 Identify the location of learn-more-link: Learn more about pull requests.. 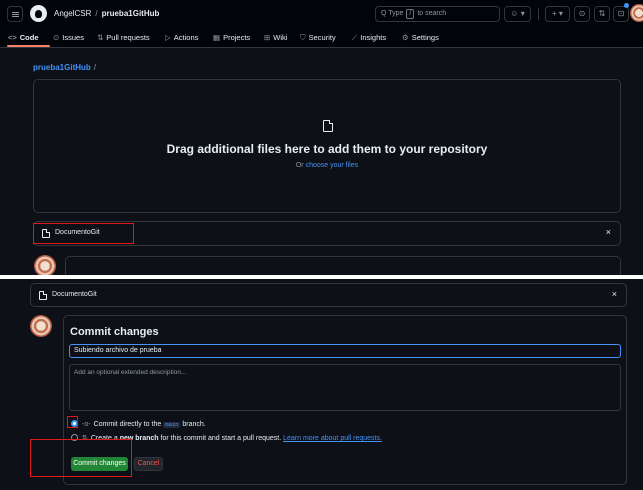
(332, 438).